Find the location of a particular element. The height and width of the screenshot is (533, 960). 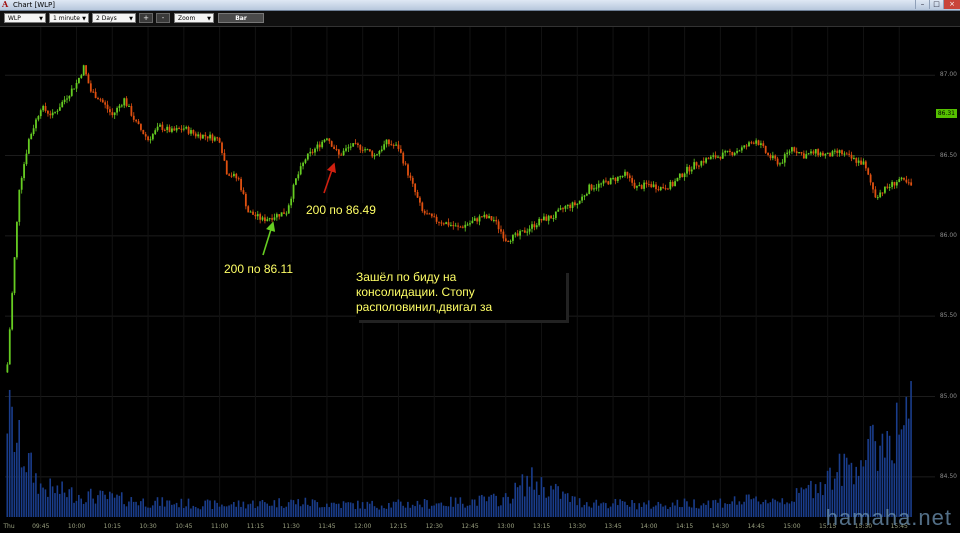

interval-select: 1 minute ▼ is located at coordinates (69, 18).